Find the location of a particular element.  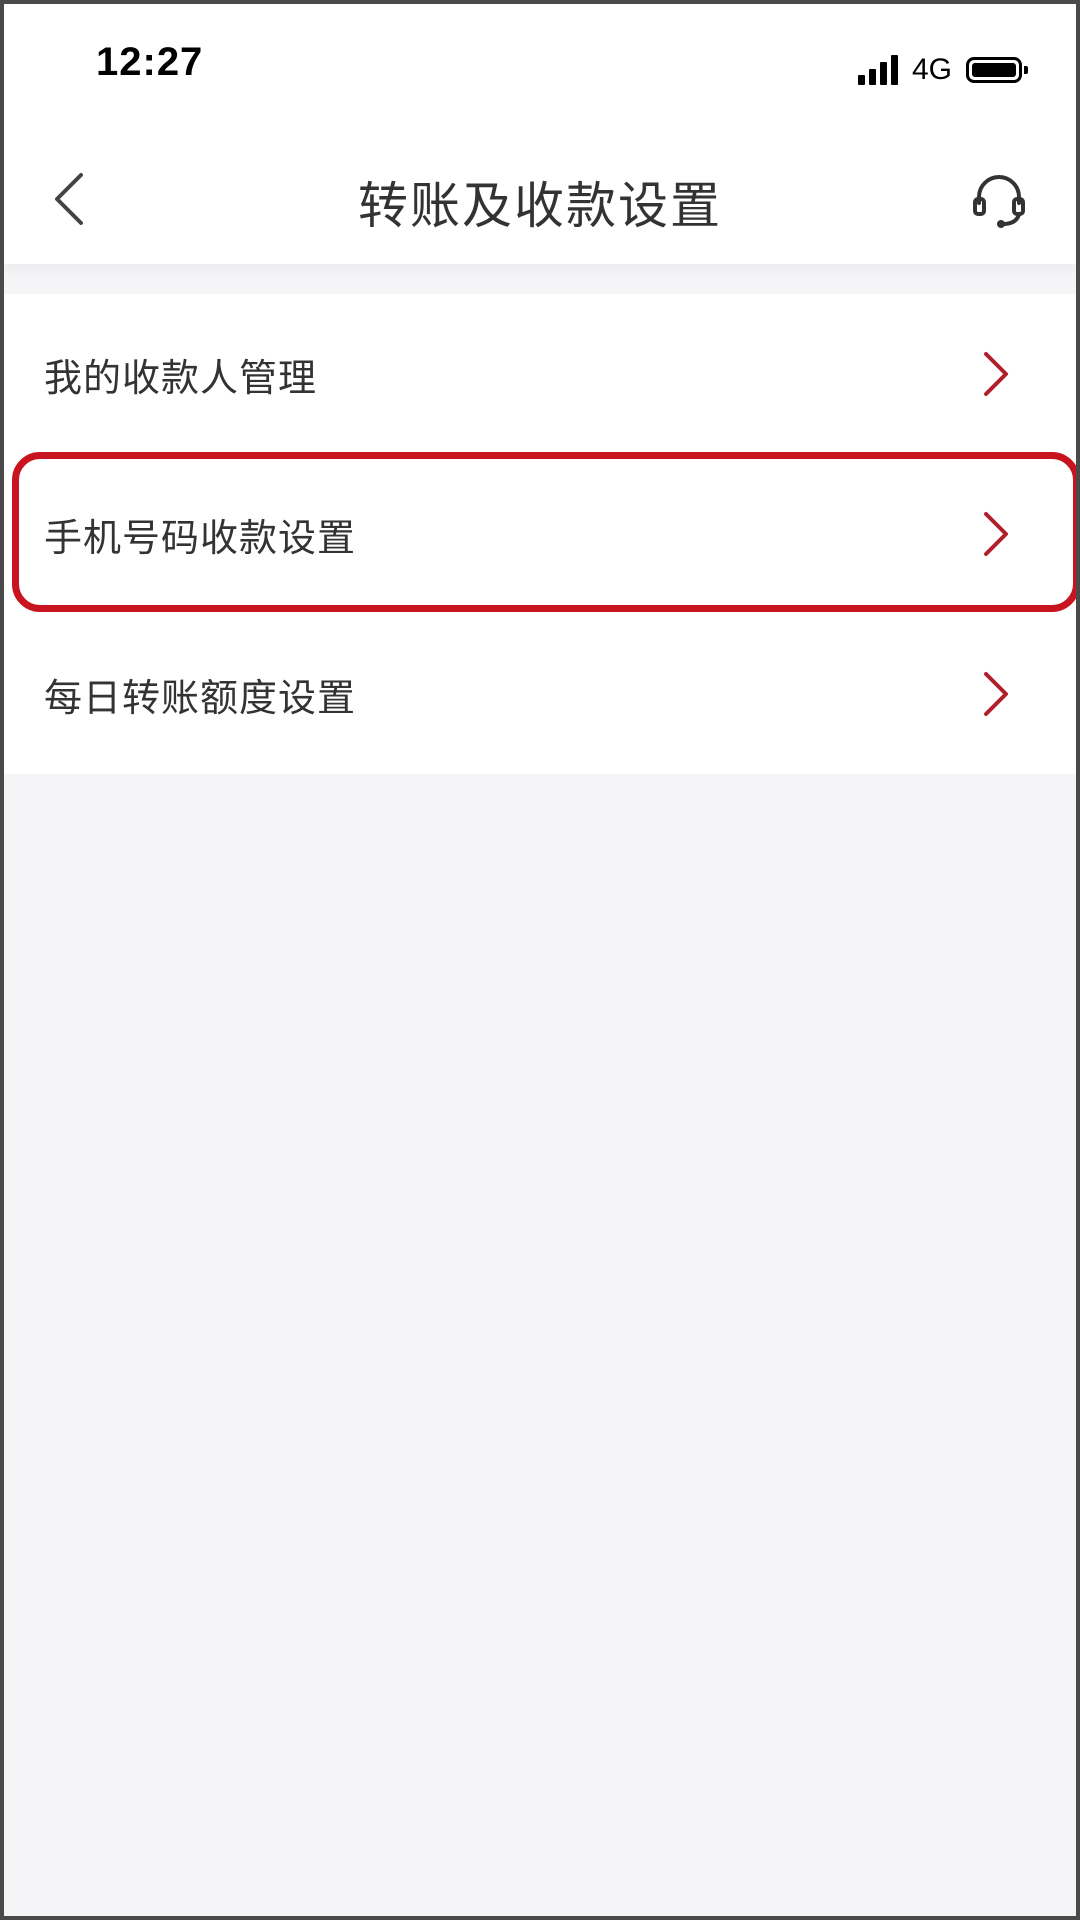

signal-icon is located at coordinates (877, 70).